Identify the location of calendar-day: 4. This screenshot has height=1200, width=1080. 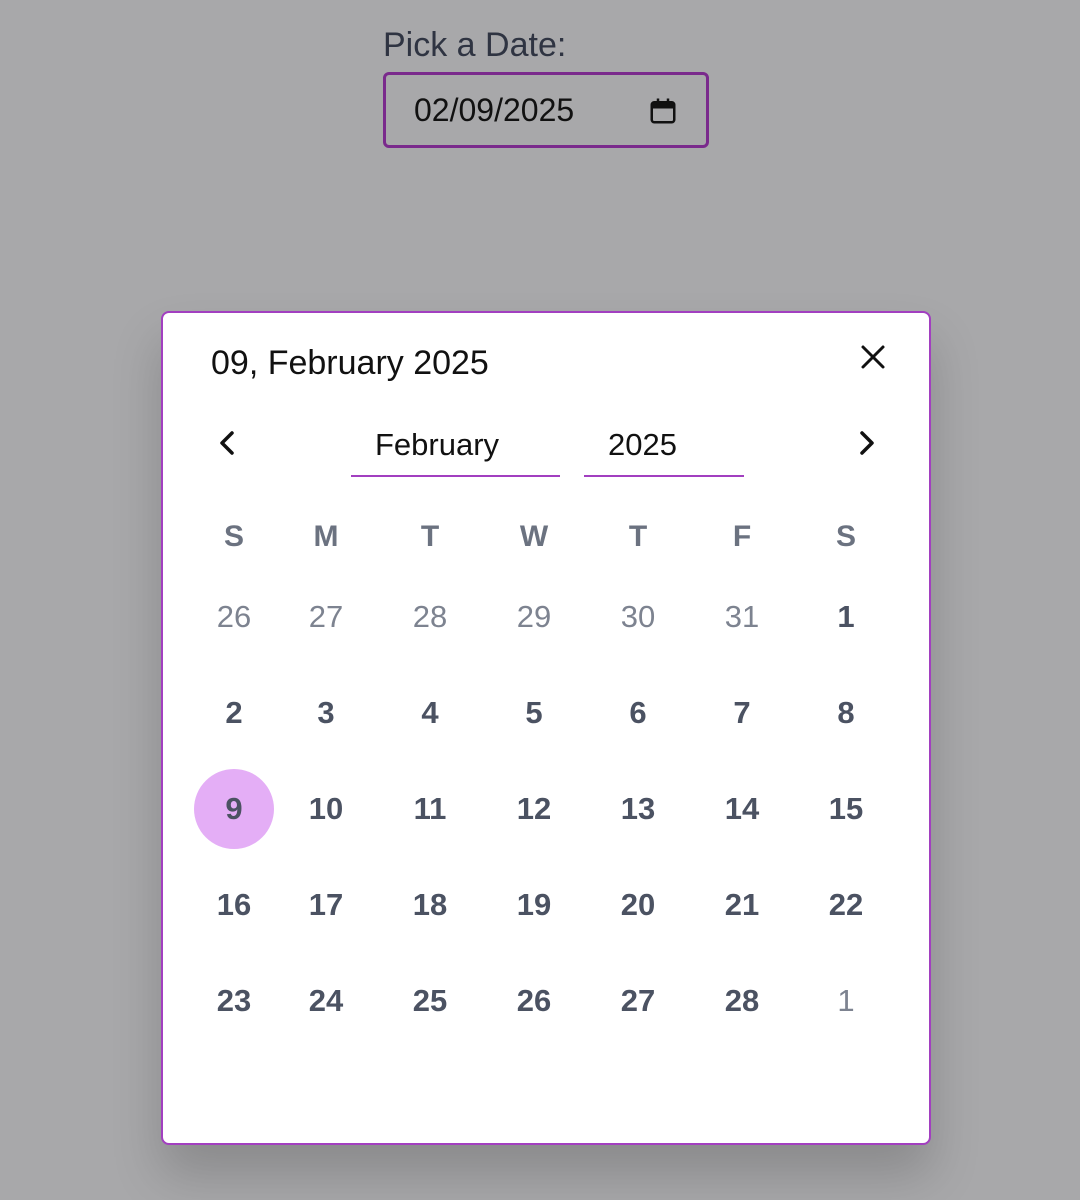
(430, 713).